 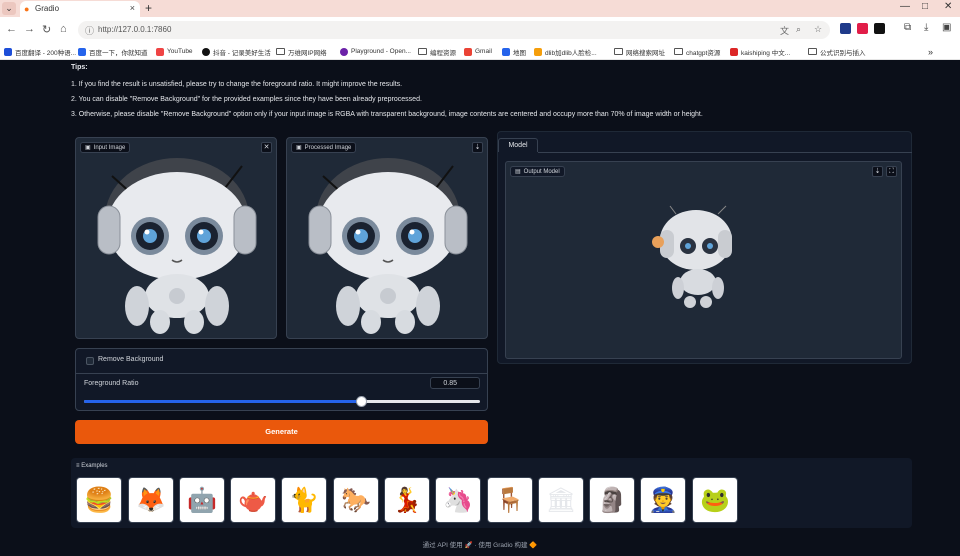 What do you see at coordinates (818, 29) in the screenshot?
I see `bookmark-star-icon: ☆` at bounding box center [818, 29].